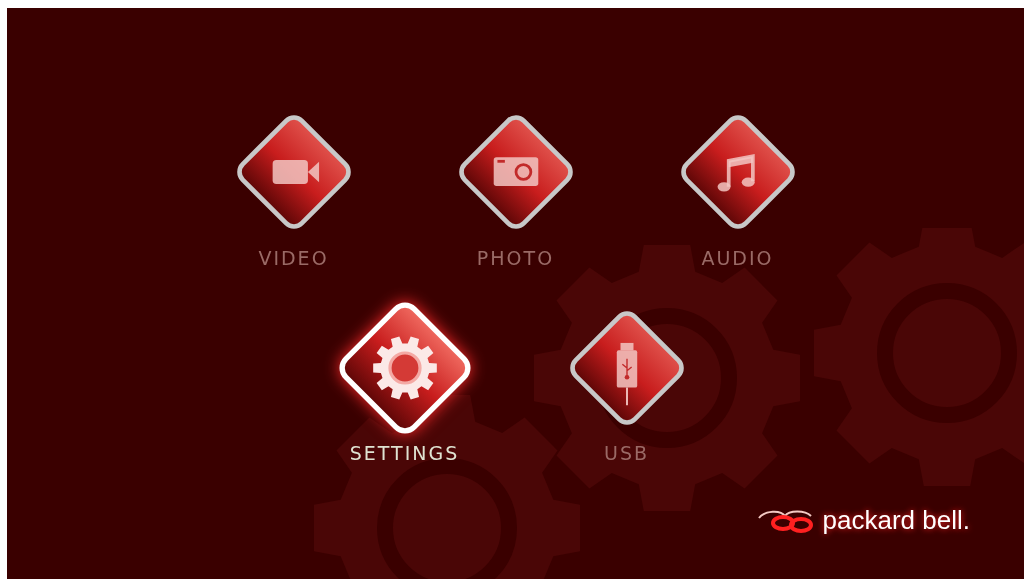 The width and height of the screenshot is (1024, 579). I want to click on menu-item: VIDEO, so click(293, 188).